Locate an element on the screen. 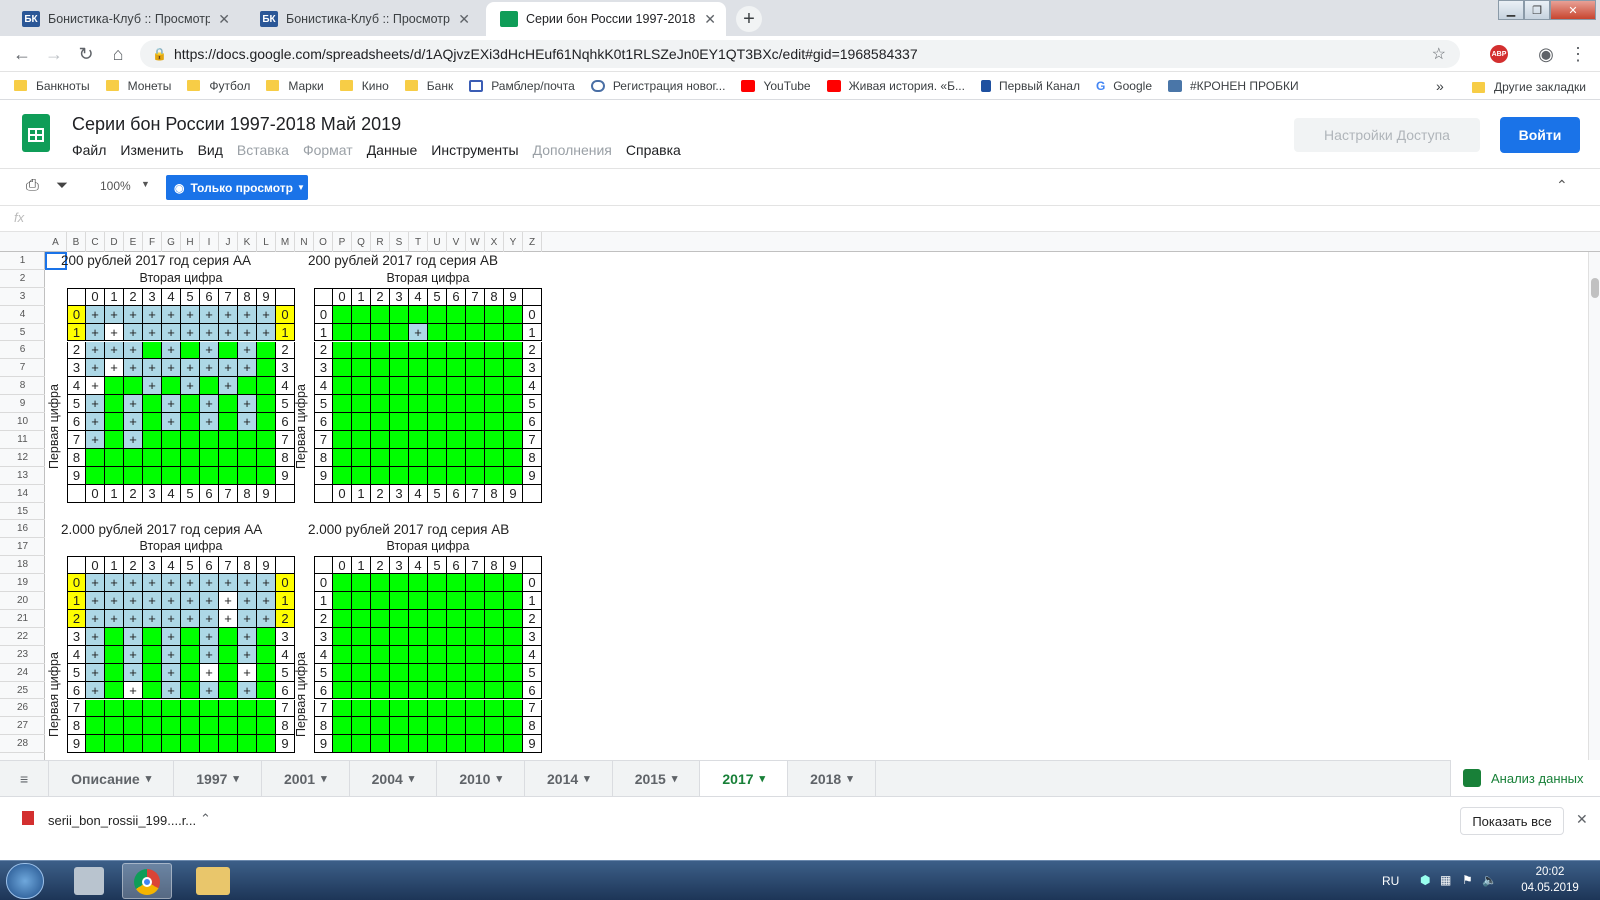  volume-icon: 🔈 is located at coordinates (1489, 880).